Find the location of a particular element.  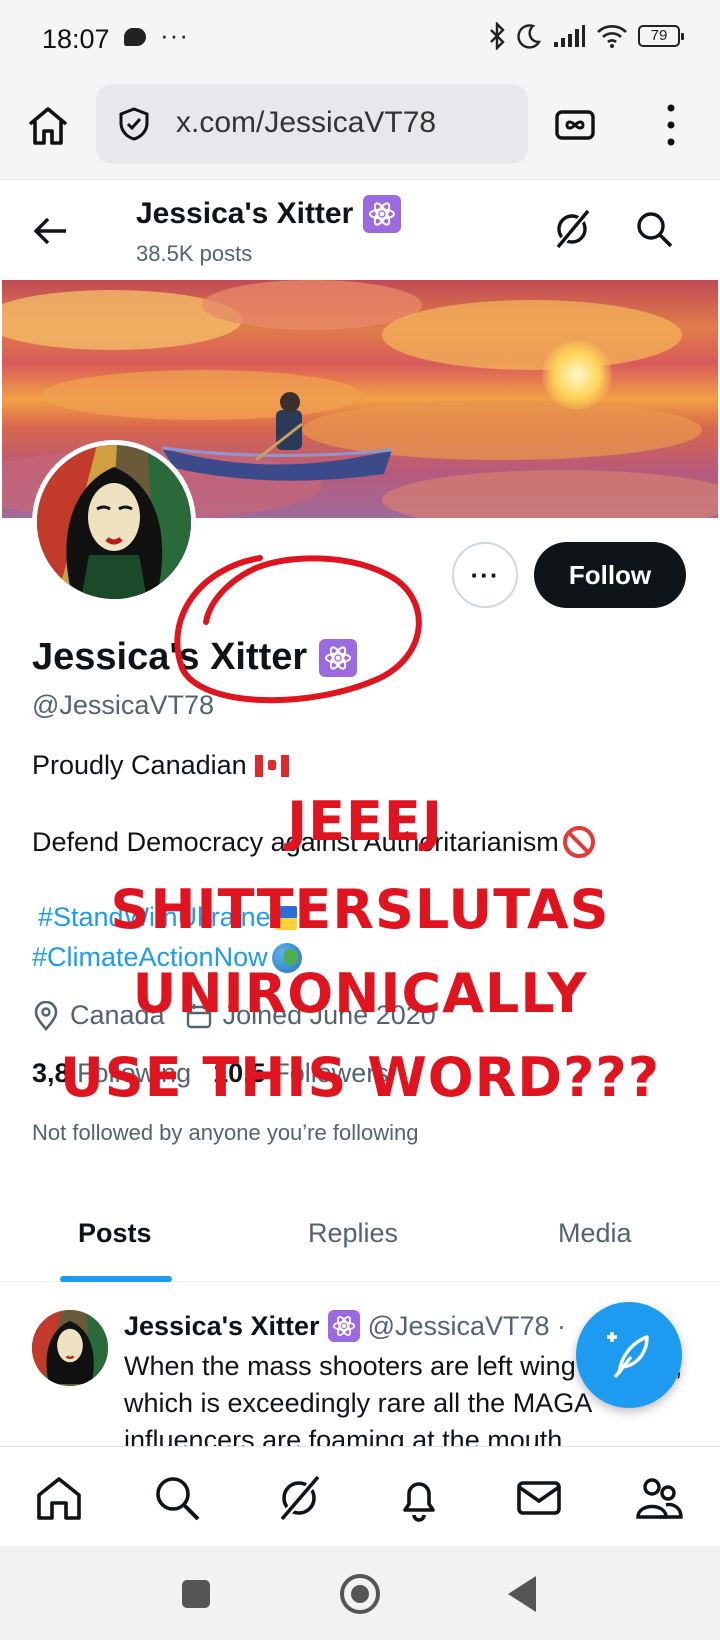

communities-icon is located at coordinates (659, 1498).